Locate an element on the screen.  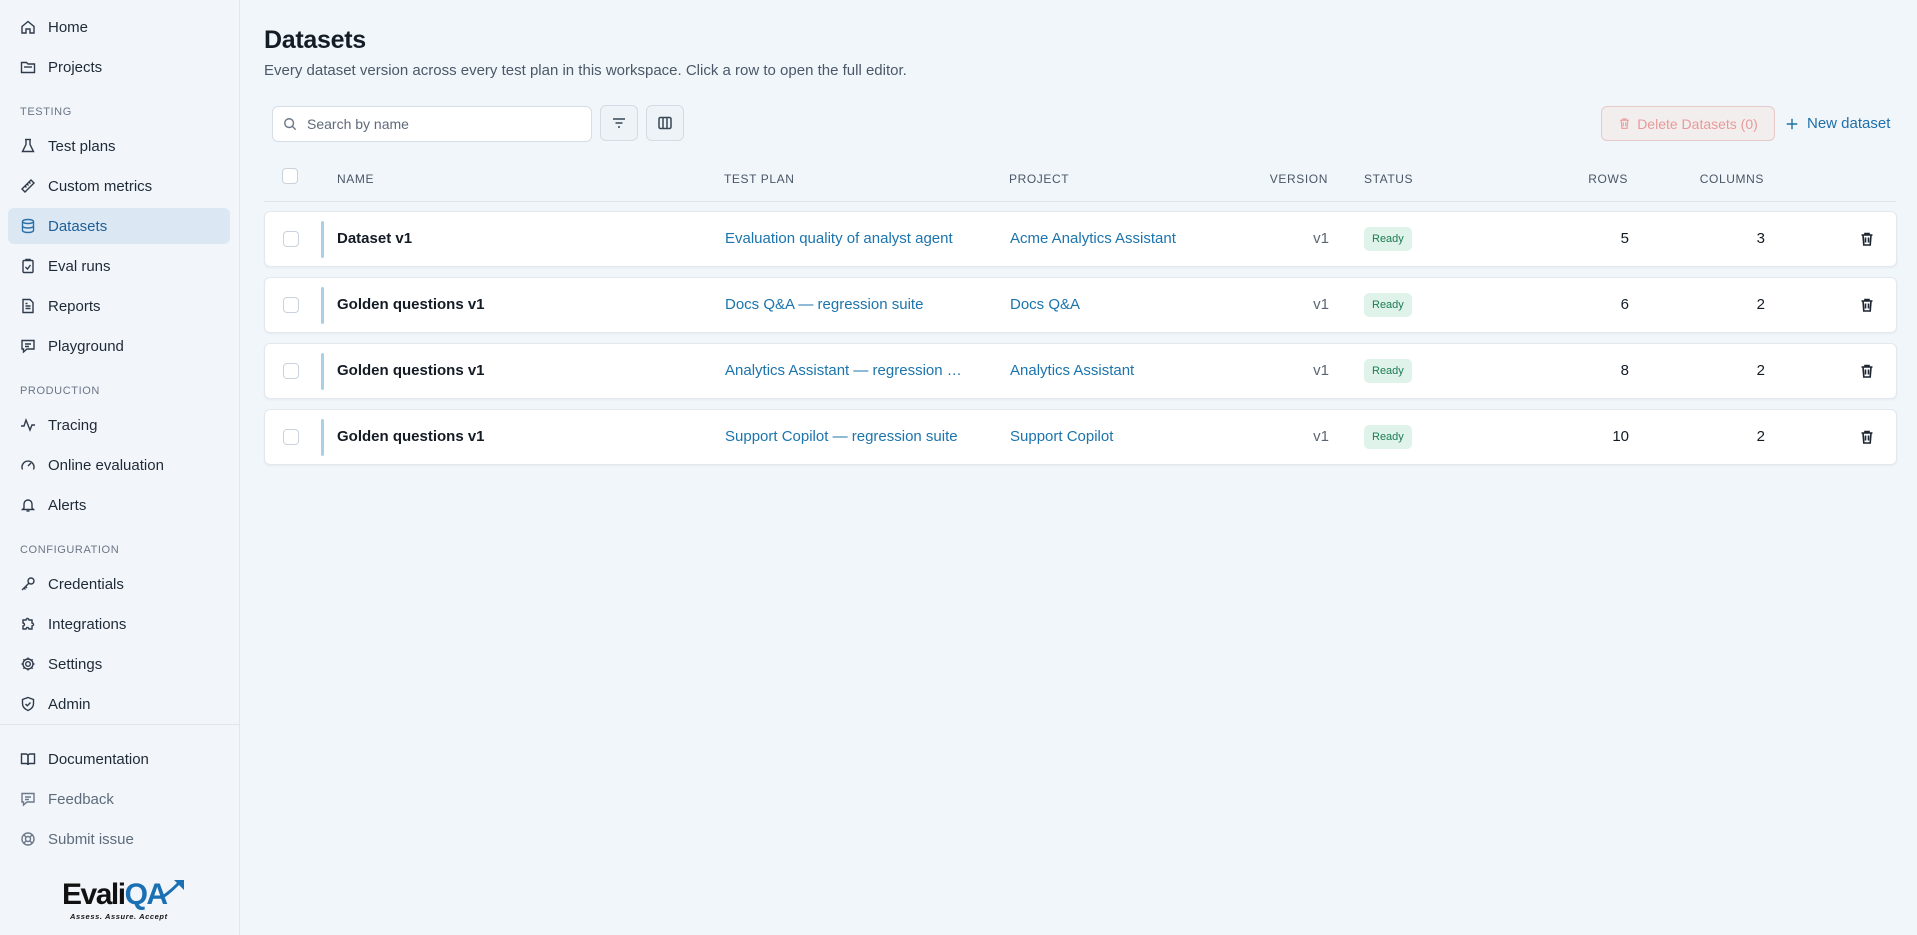
logo-word-b: QA is located at coordinates (146, 894).